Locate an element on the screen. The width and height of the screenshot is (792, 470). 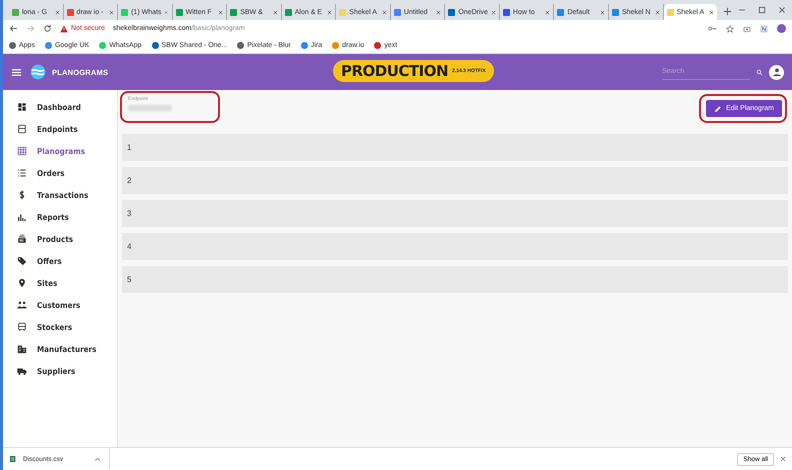
person-icon is located at coordinates (777, 72).